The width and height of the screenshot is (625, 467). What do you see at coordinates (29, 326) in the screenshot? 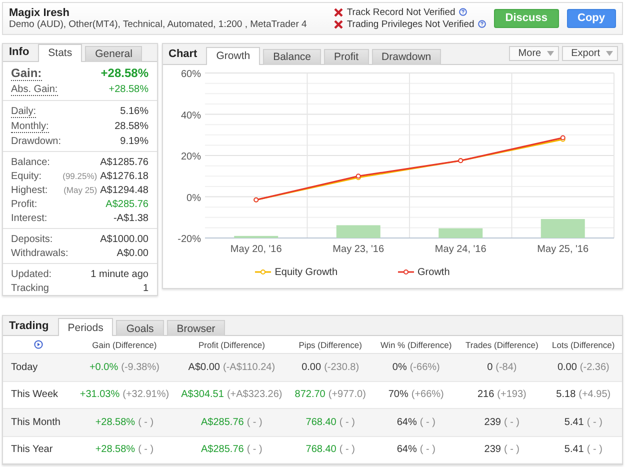
I see `panel-title: Trading` at bounding box center [29, 326].